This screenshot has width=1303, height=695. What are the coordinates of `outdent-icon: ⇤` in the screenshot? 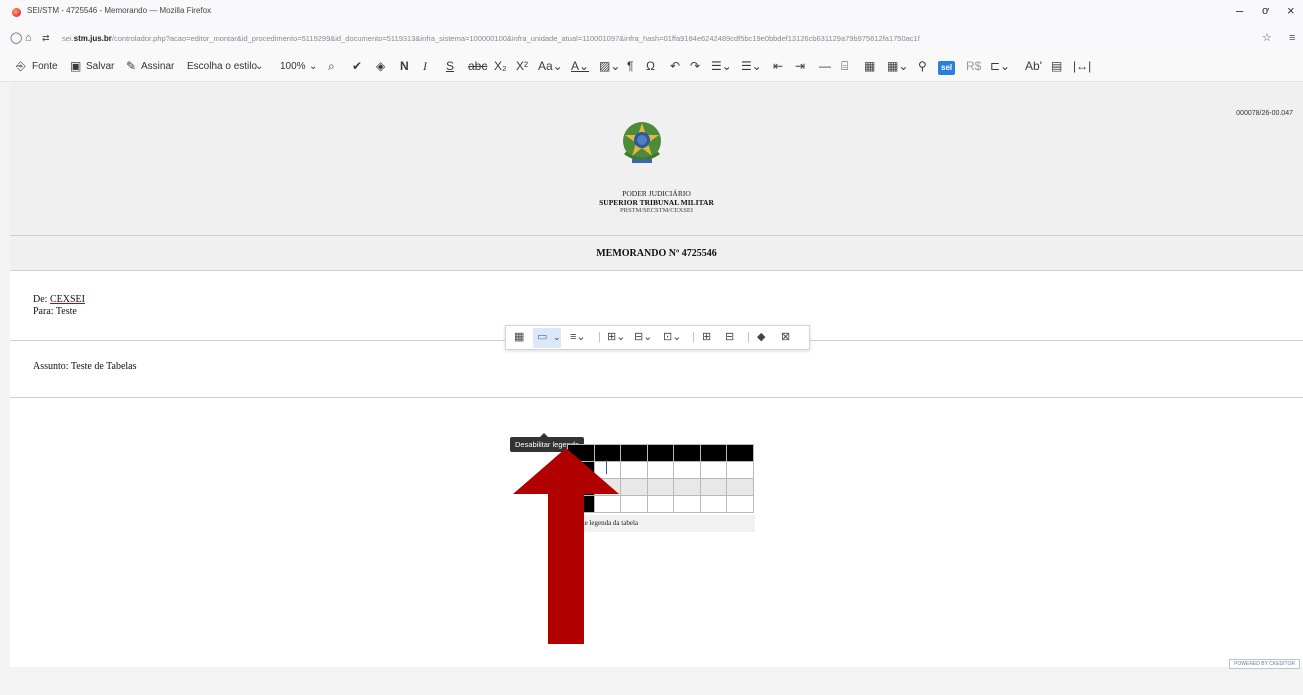 It's located at (778, 66).